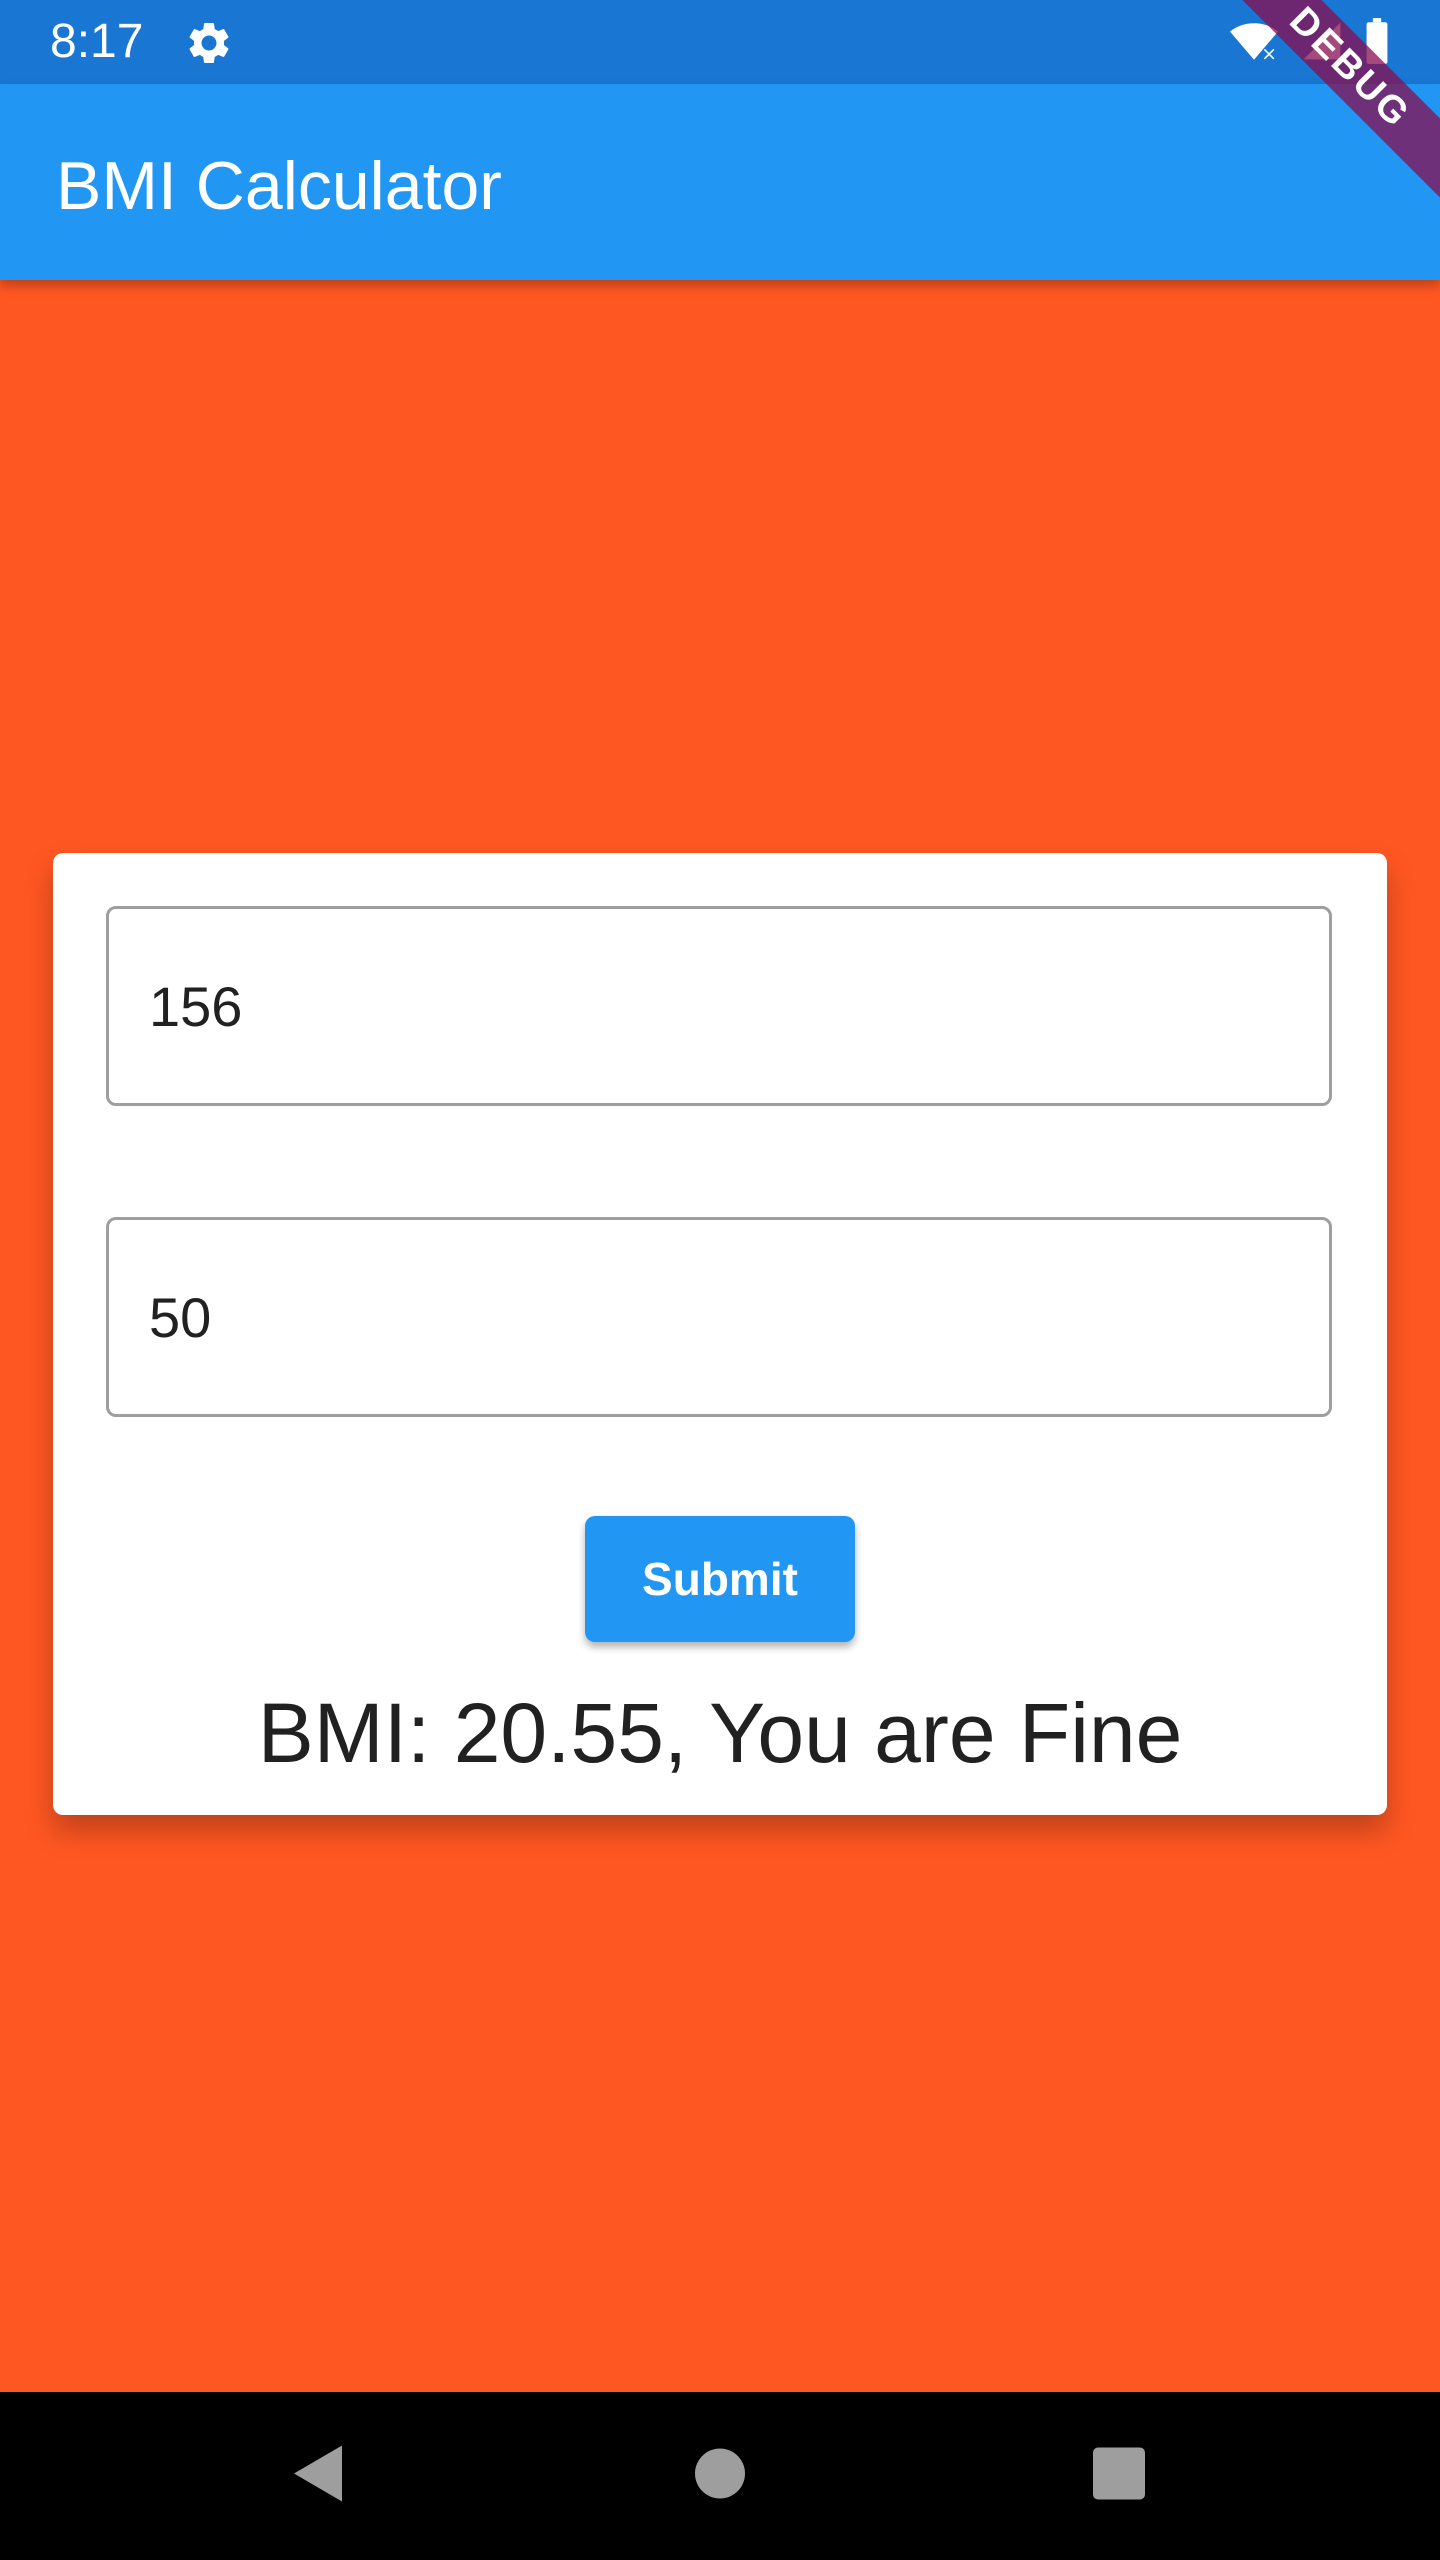 This screenshot has width=1440, height=2560. I want to click on app-bar: BMI Calculator, so click(720, 182).